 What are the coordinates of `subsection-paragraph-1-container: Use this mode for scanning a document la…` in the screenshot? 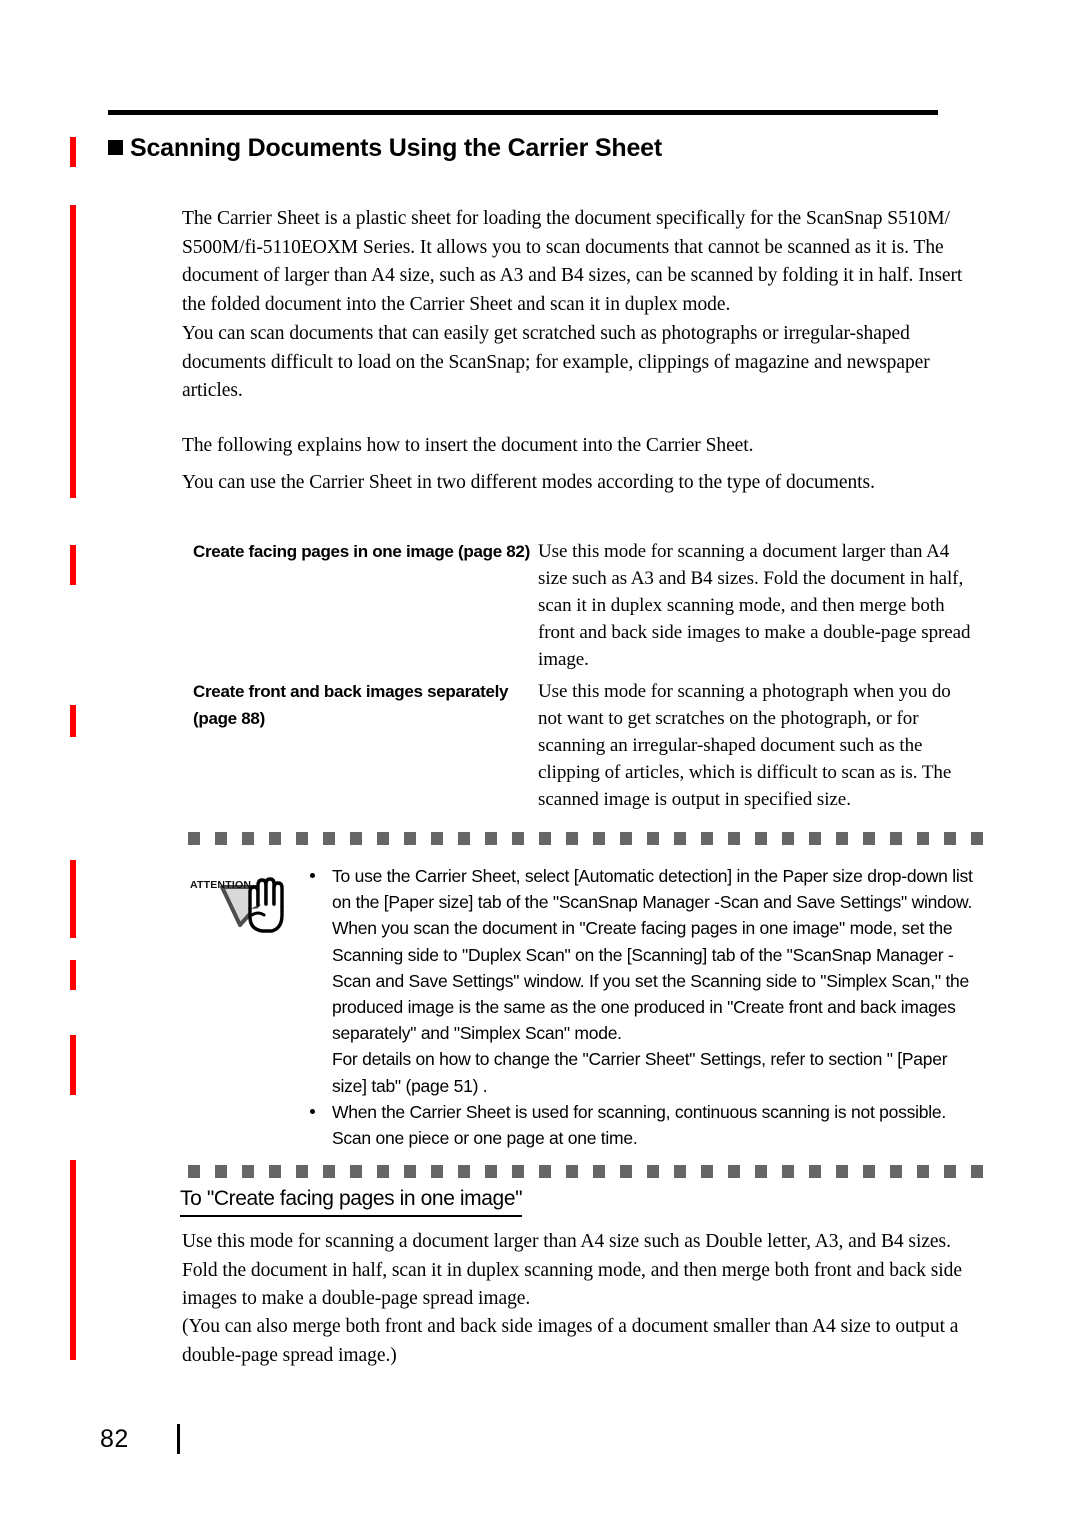 It's located at (576, 1271).